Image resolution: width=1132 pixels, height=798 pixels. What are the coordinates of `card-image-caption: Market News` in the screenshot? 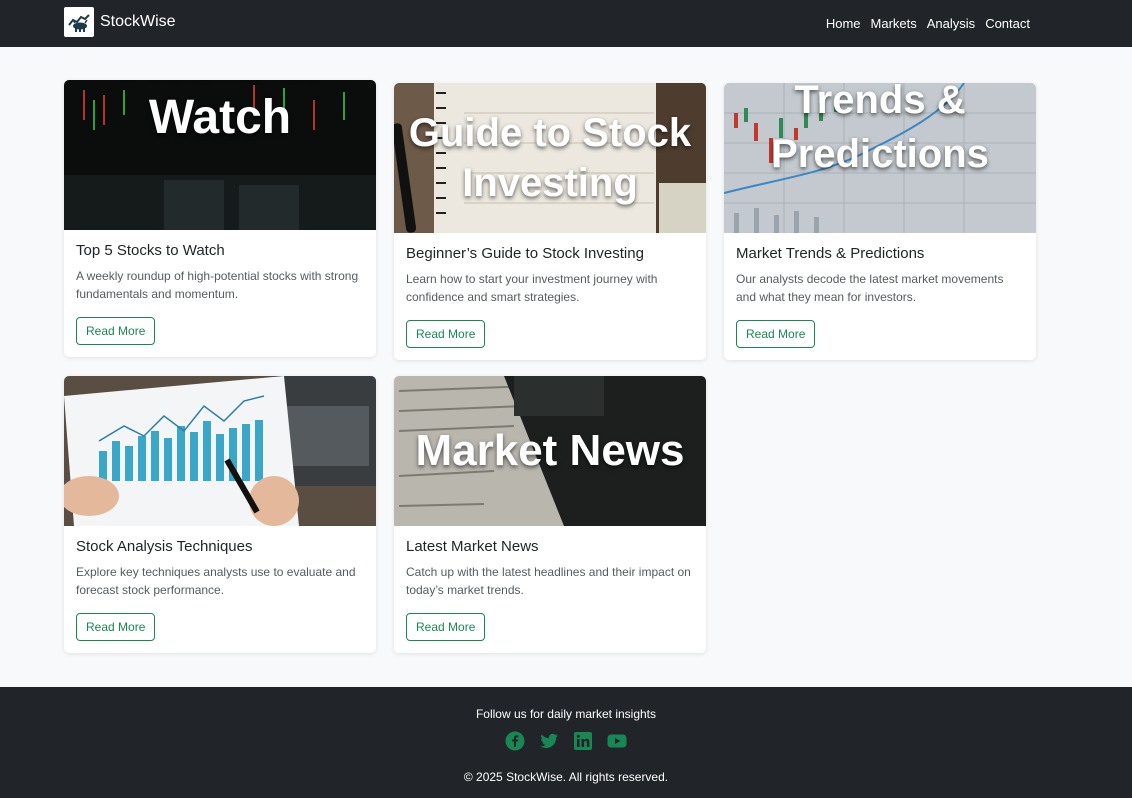 It's located at (550, 450).